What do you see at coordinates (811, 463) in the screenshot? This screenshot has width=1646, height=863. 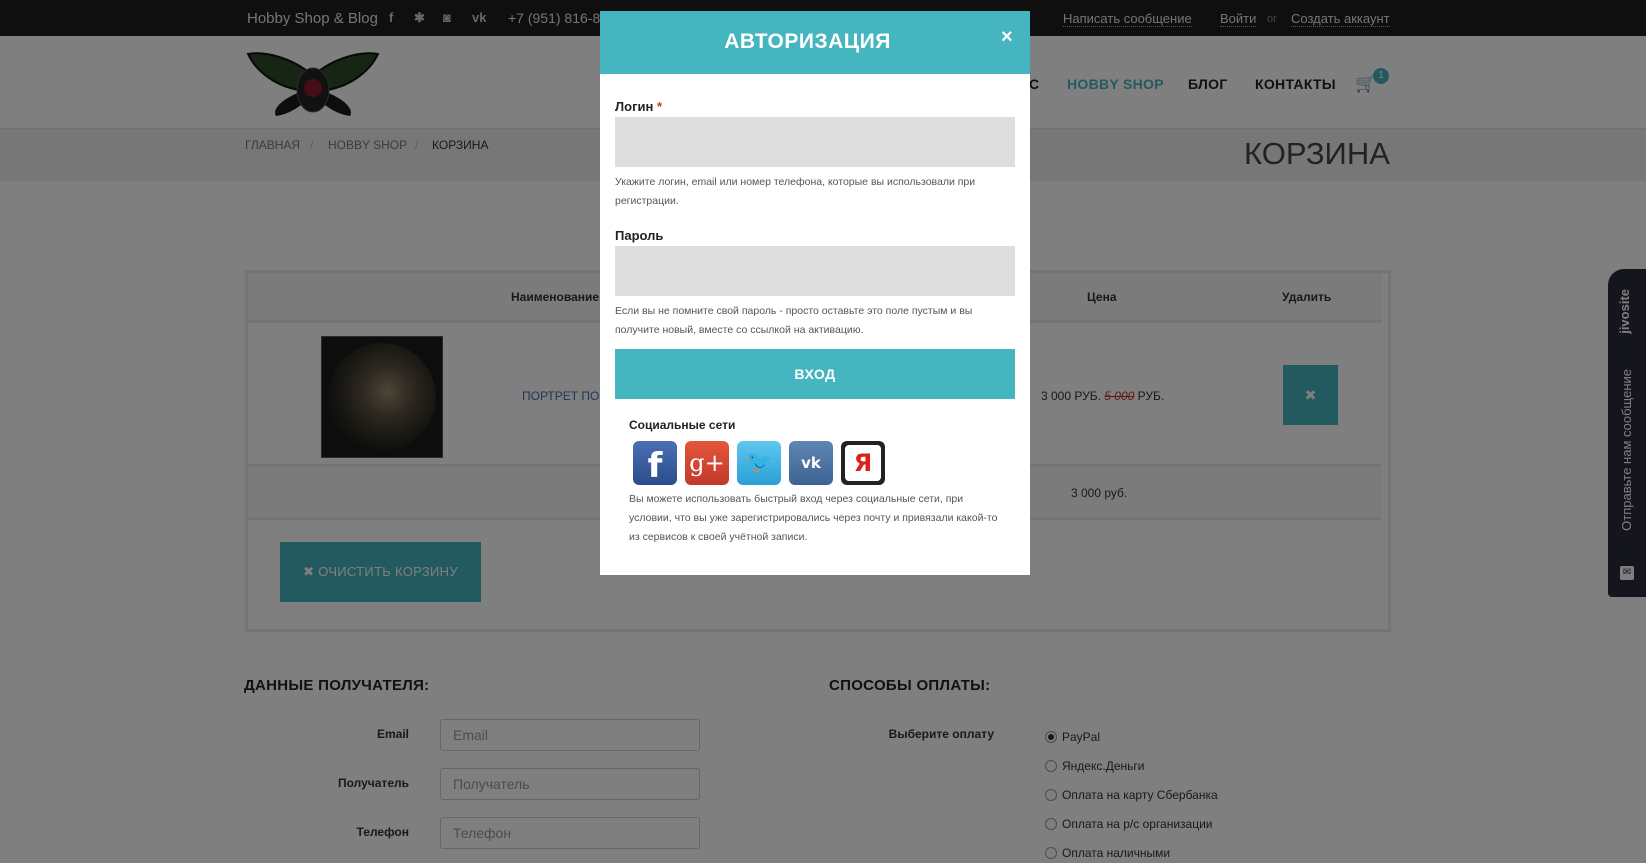 I see `vk-icon: vk` at bounding box center [811, 463].